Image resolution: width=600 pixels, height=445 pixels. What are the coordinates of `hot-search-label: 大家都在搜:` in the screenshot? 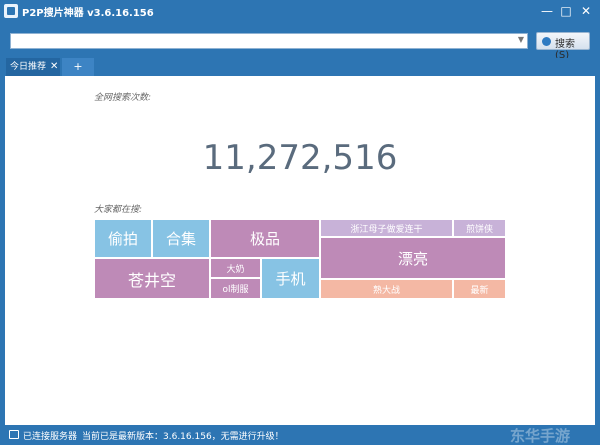 It's located at (118, 210).